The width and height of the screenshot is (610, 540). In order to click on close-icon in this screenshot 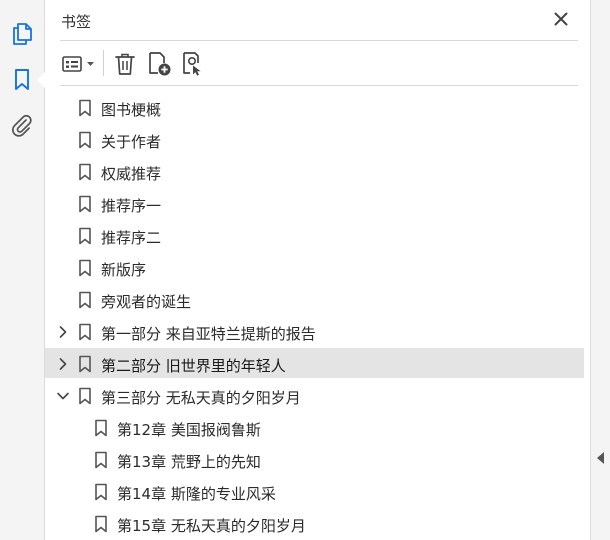, I will do `click(561, 19)`.